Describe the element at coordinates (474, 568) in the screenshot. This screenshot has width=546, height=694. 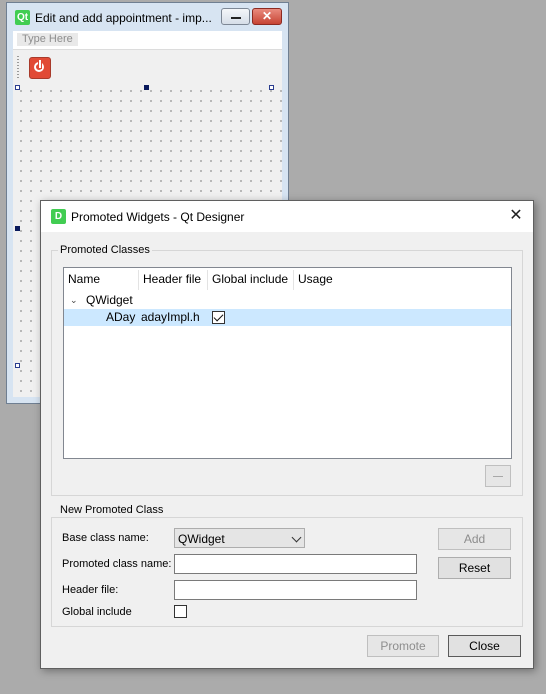
I see `reset-button: Reset` at that location.